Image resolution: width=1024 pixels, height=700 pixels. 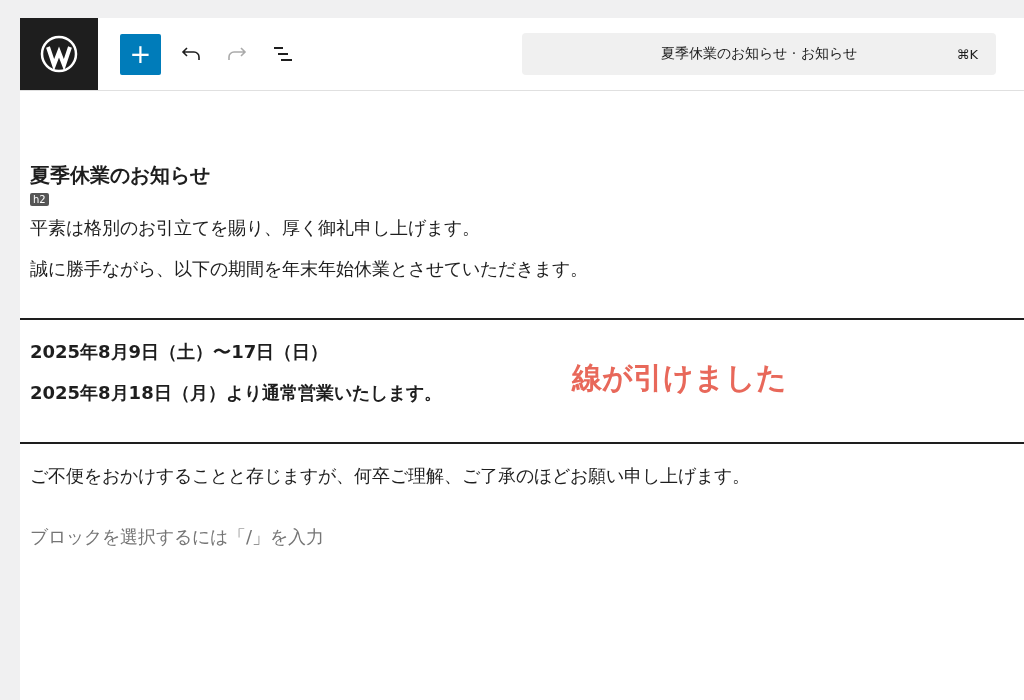 What do you see at coordinates (39, 199) in the screenshot?
I see `heading-level-tag: h2` at bounding box center [39, 199].